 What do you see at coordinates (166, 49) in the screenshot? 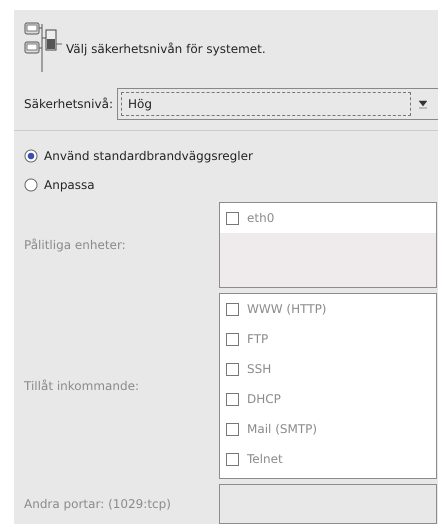
I see `header-title: Välj säkerhetsnivån för systemet.` at bounding box center [166, 49].